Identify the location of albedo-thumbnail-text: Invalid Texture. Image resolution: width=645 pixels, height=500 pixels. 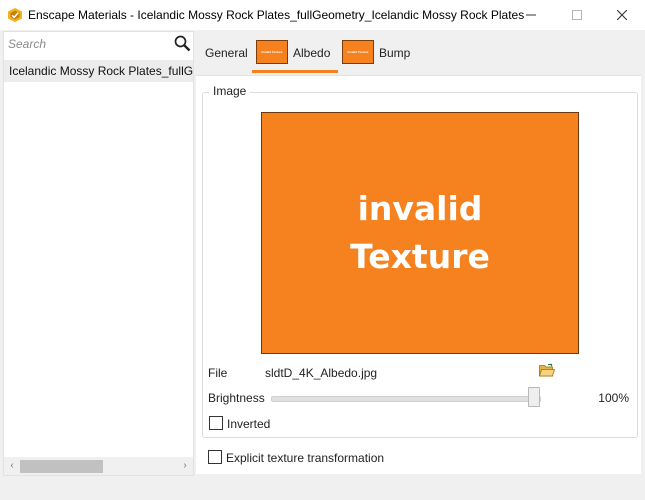
(272, 51).